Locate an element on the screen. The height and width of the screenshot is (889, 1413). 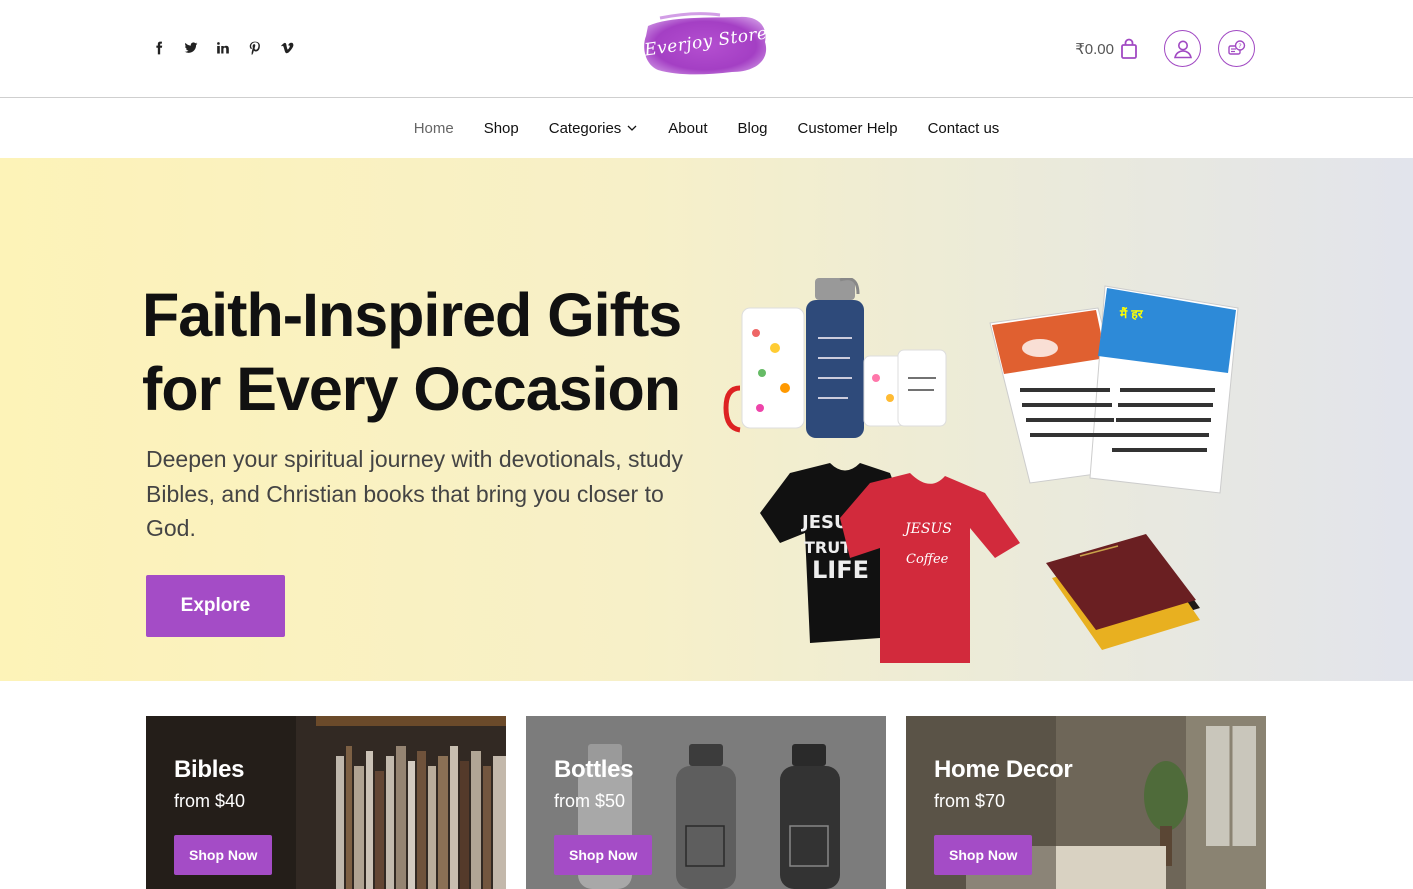
category-card-bottles: Bottles from $50 Shop Now is located at coordinates (706, 802).